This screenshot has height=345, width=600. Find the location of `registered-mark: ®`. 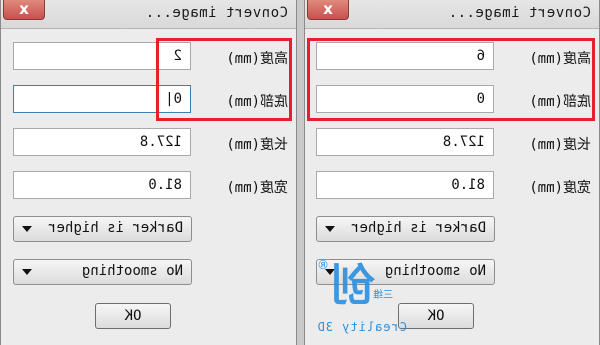

registered-mark: ® is located at coordinates (323, 265).